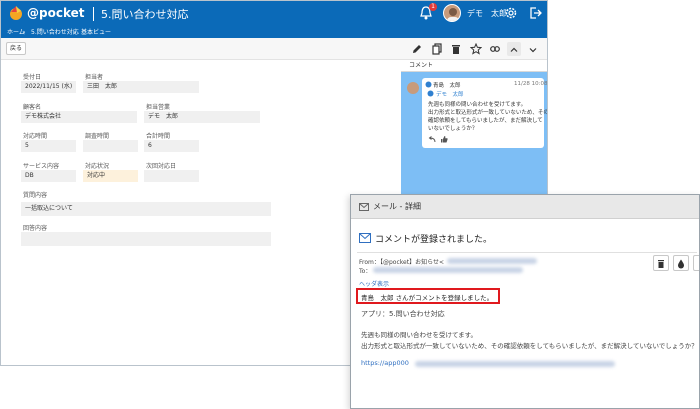  I want to click on comment-line-1: 先週も同様の問い合わせを受けてます。, so click(477, 105).